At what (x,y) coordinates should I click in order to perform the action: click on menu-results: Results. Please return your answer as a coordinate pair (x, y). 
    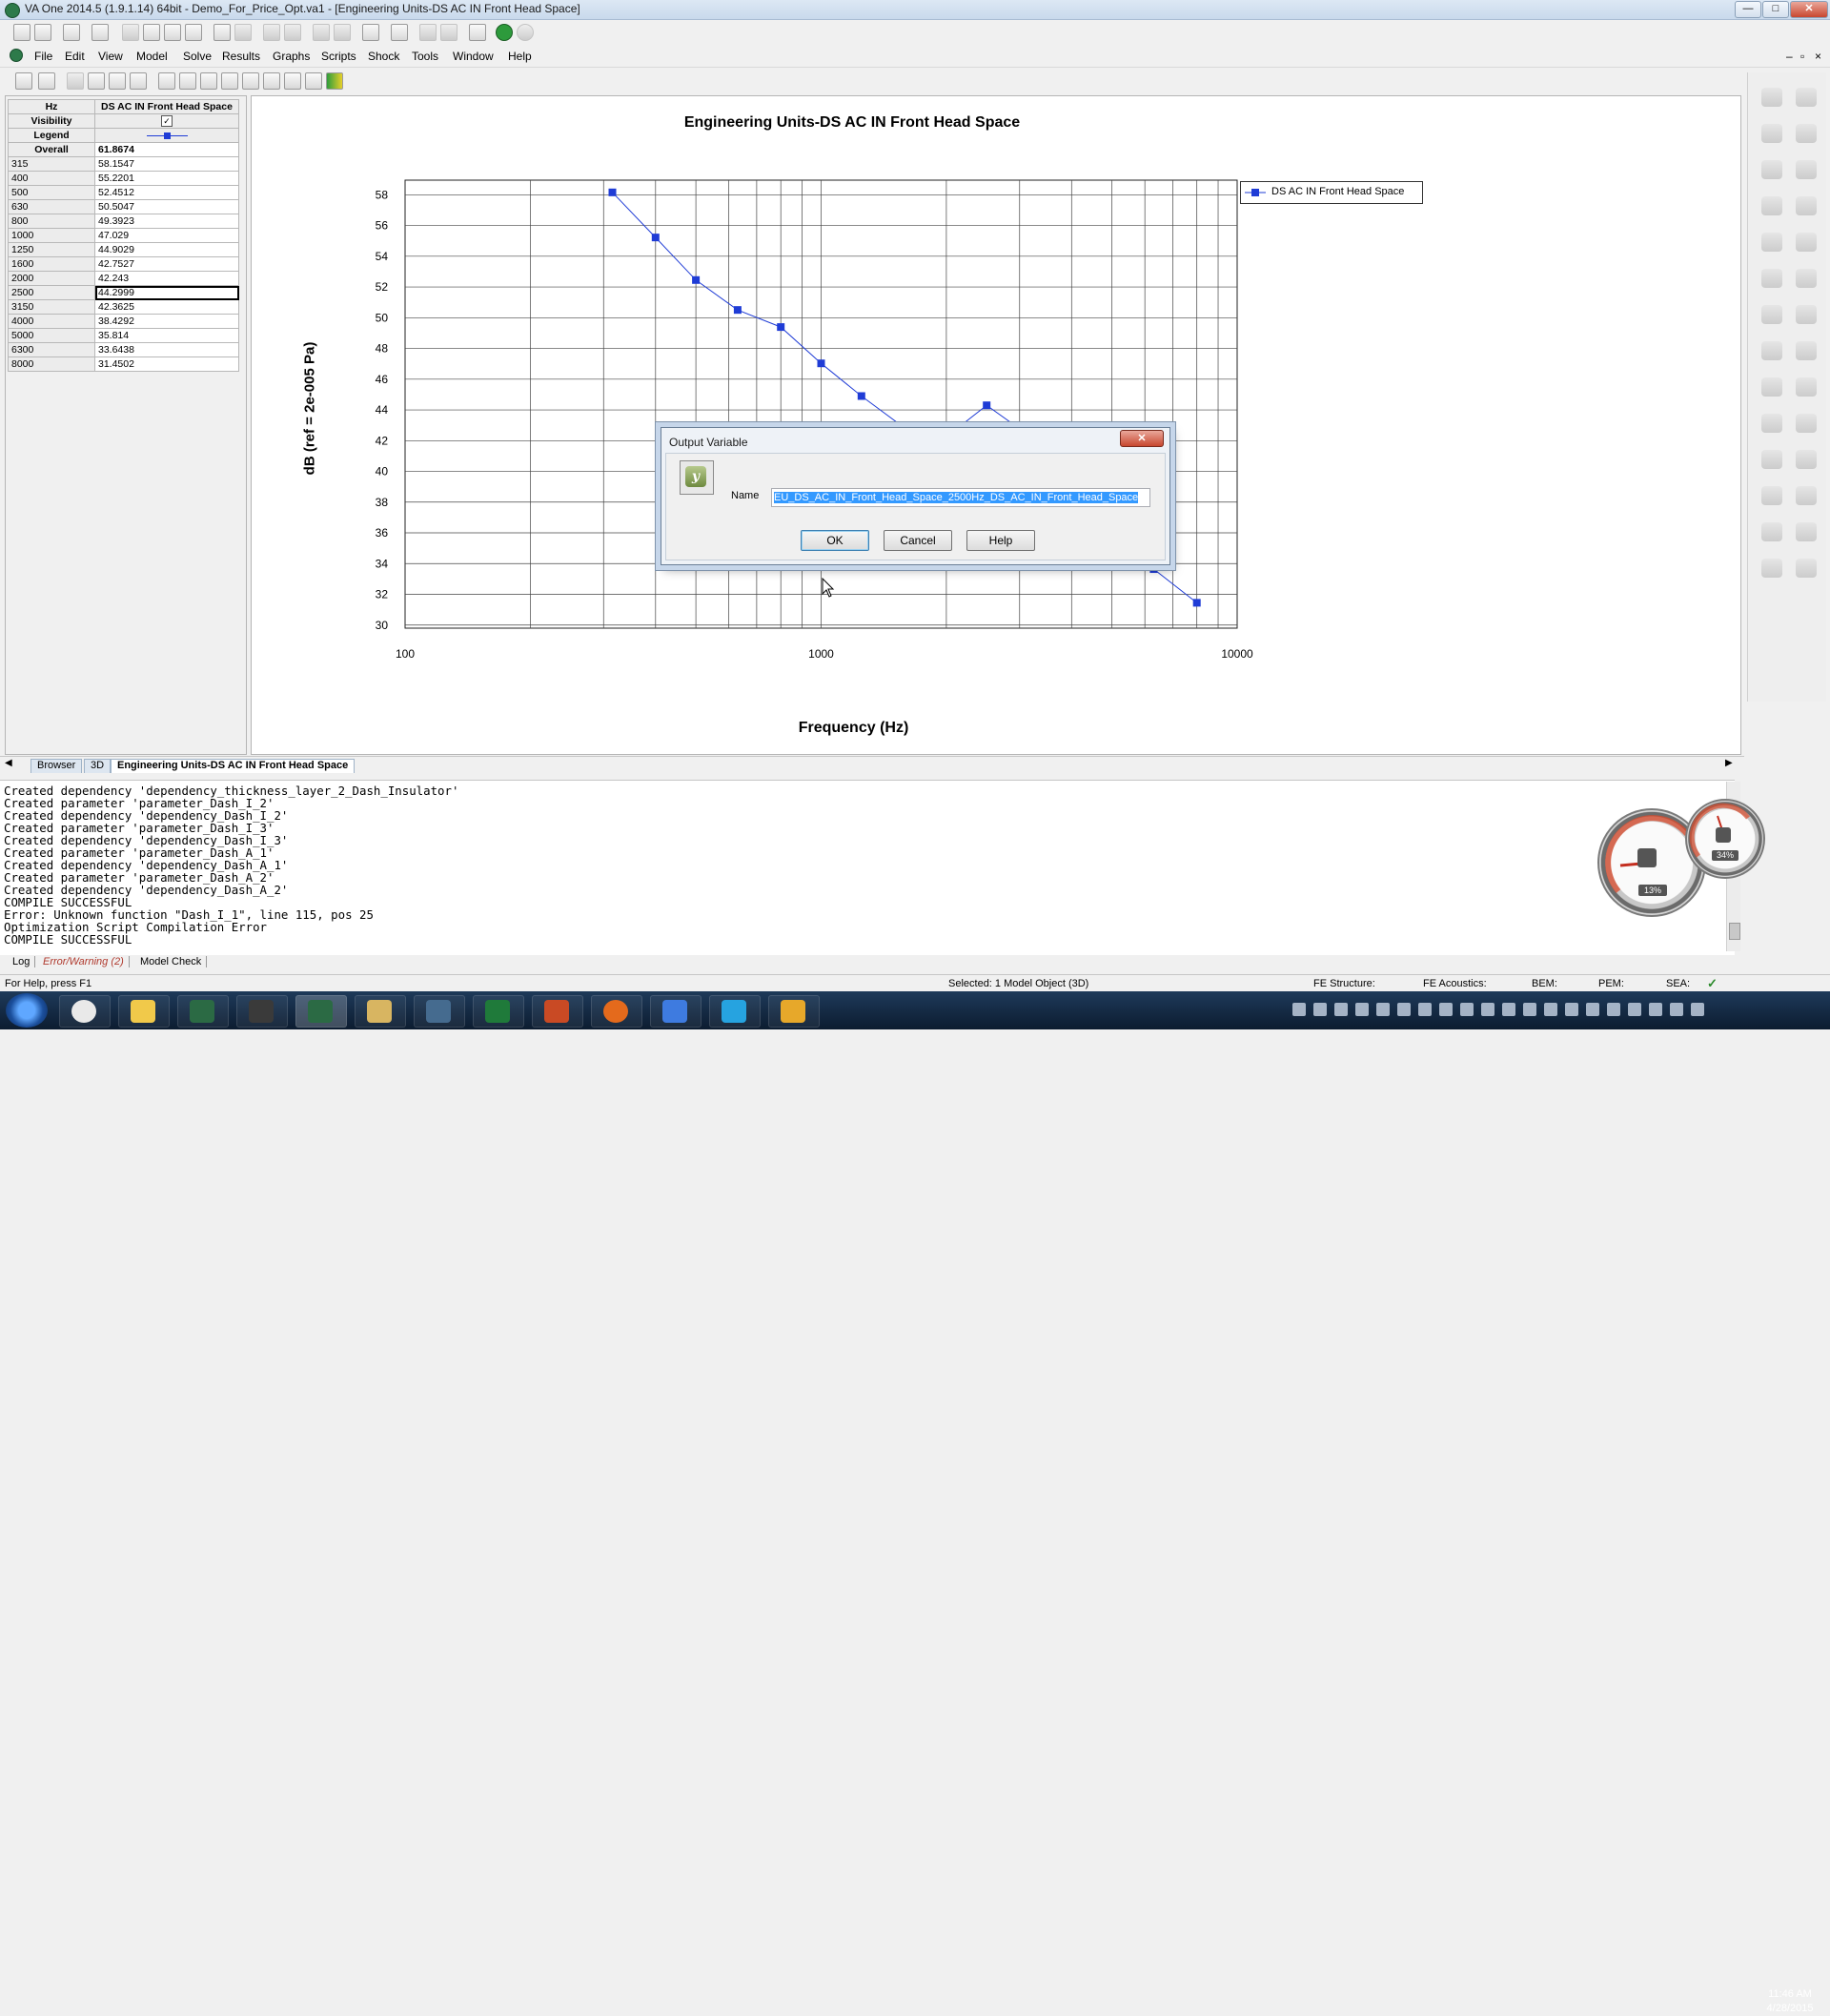
    Looking at the image, I should click on (241, 56).